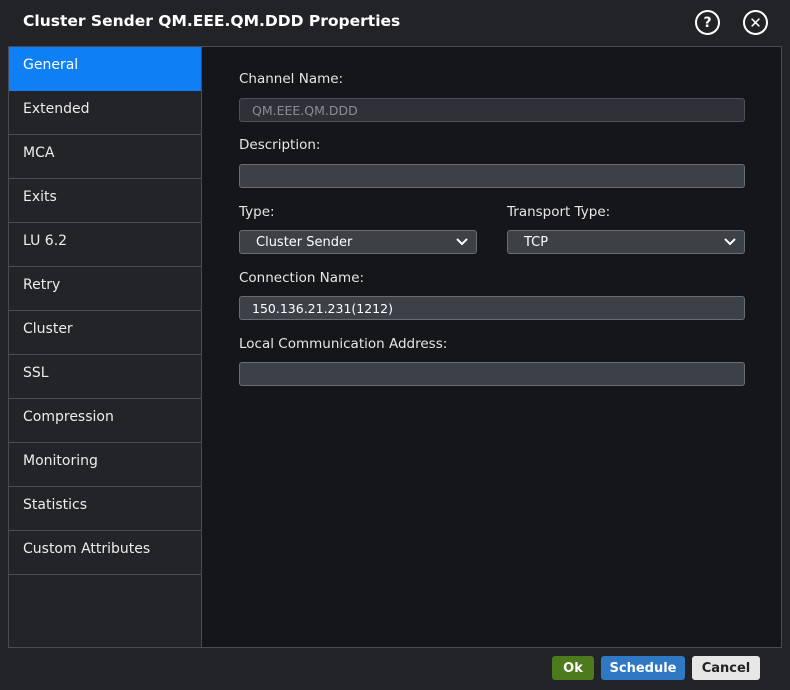 The image size is (790, 690). I want to click on close-icon: ✕, so click(755, 22).